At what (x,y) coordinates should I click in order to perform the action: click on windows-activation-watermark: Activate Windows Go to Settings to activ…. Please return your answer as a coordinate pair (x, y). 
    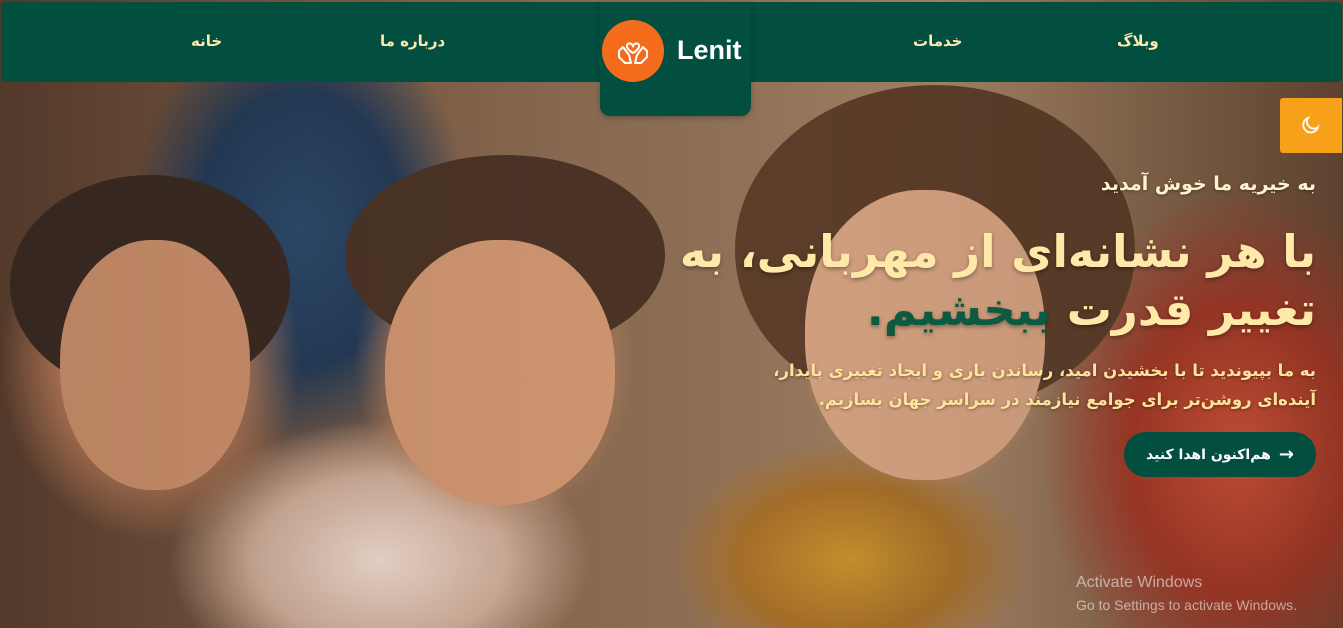
    Looking at the image, I should click on (1186, 594).